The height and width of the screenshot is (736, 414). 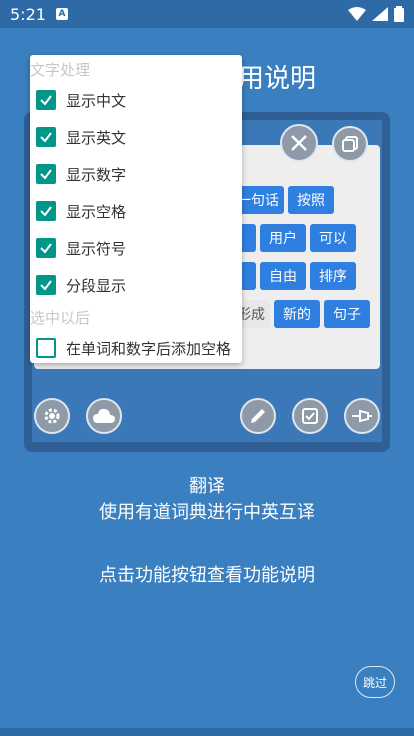 I want to click on option-label: 显示英文, so click(x=96, y=137).